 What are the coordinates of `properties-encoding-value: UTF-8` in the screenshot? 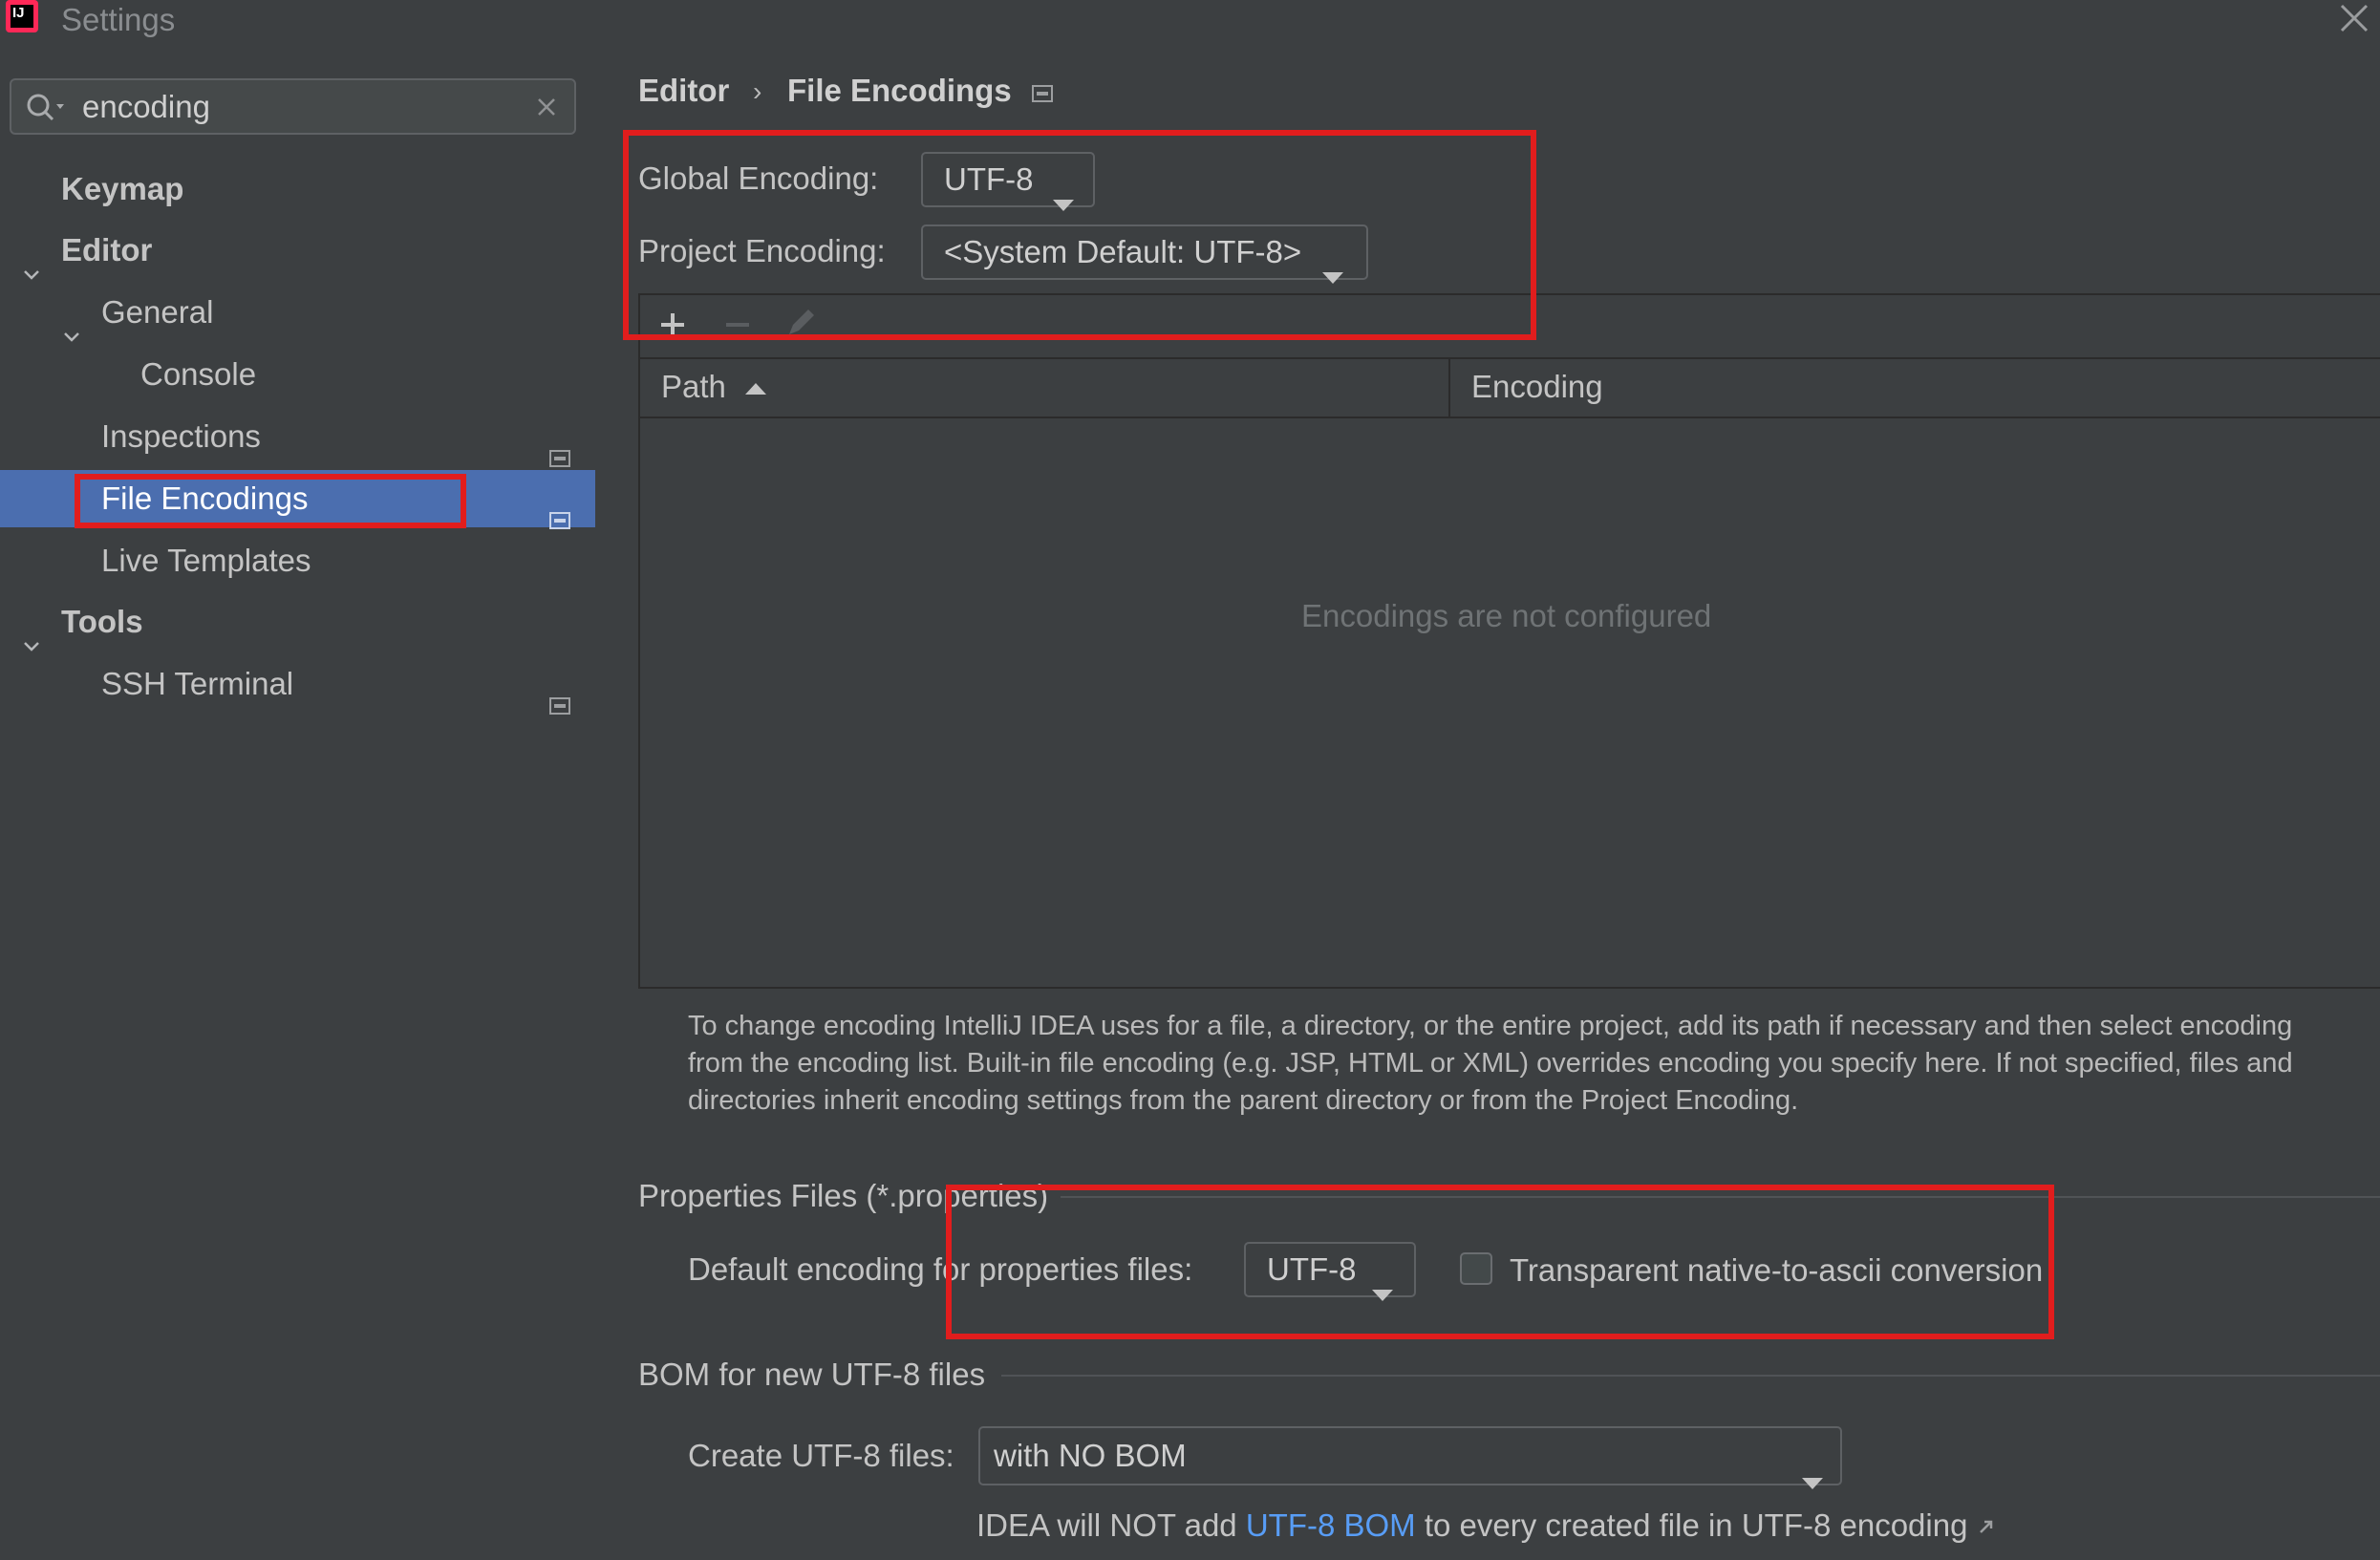 It's located at (1312, 1269).